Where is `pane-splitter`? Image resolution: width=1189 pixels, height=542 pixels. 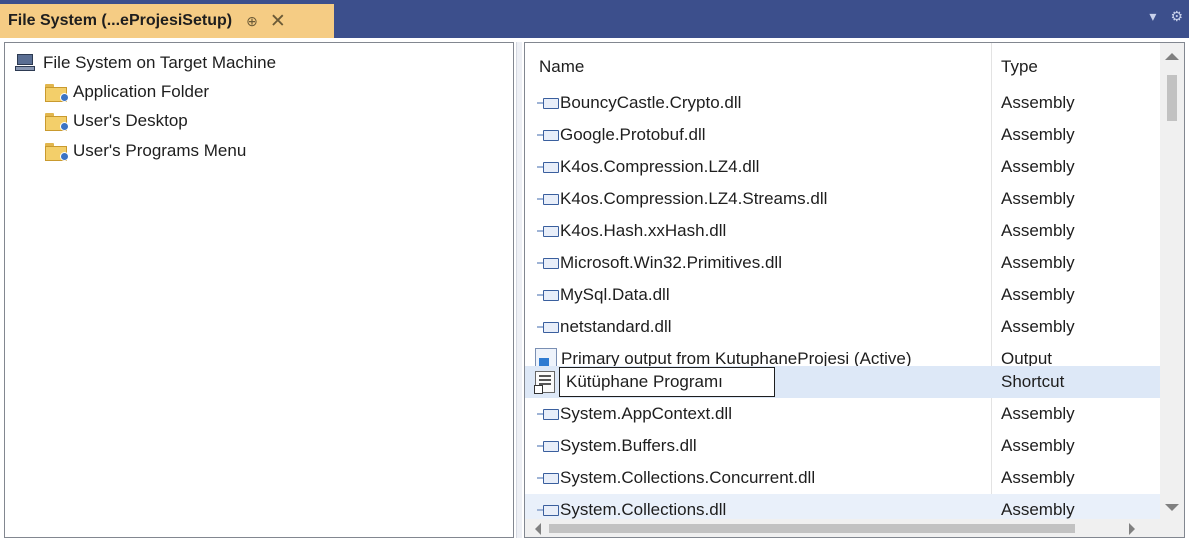
pane-splitter is located at coordinates (519, 290).